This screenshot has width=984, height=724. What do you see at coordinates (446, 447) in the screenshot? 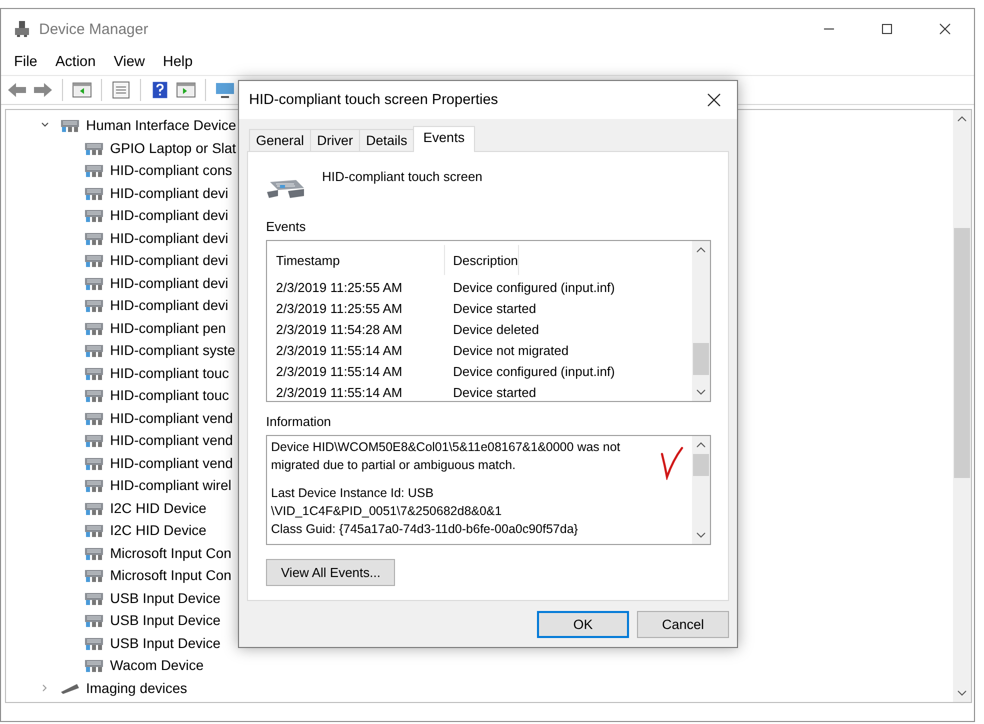
I see `information-line: Device HID\WCOM50E8&Col01\5&11e08167&1&0000 was not` at bounding box center [446, 447].